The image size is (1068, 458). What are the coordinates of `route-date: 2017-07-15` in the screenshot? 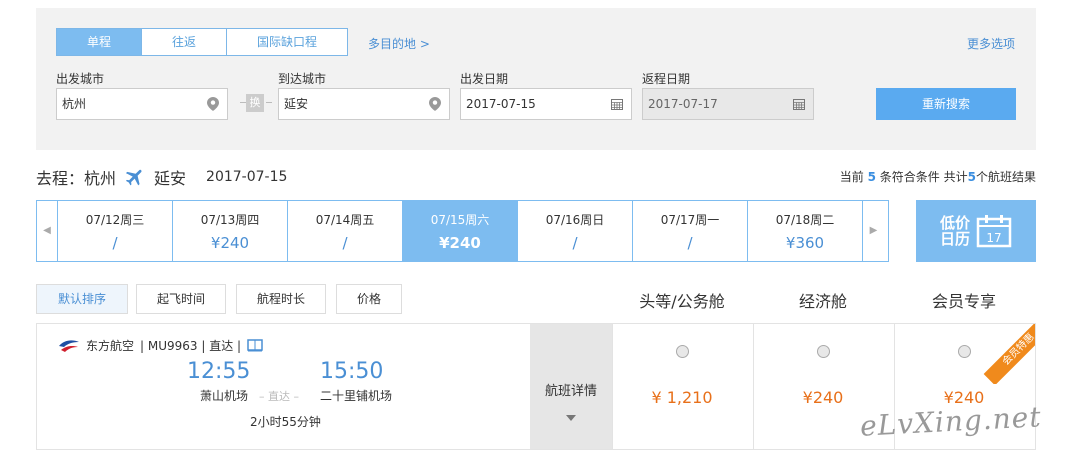 It's located at (247, 177).